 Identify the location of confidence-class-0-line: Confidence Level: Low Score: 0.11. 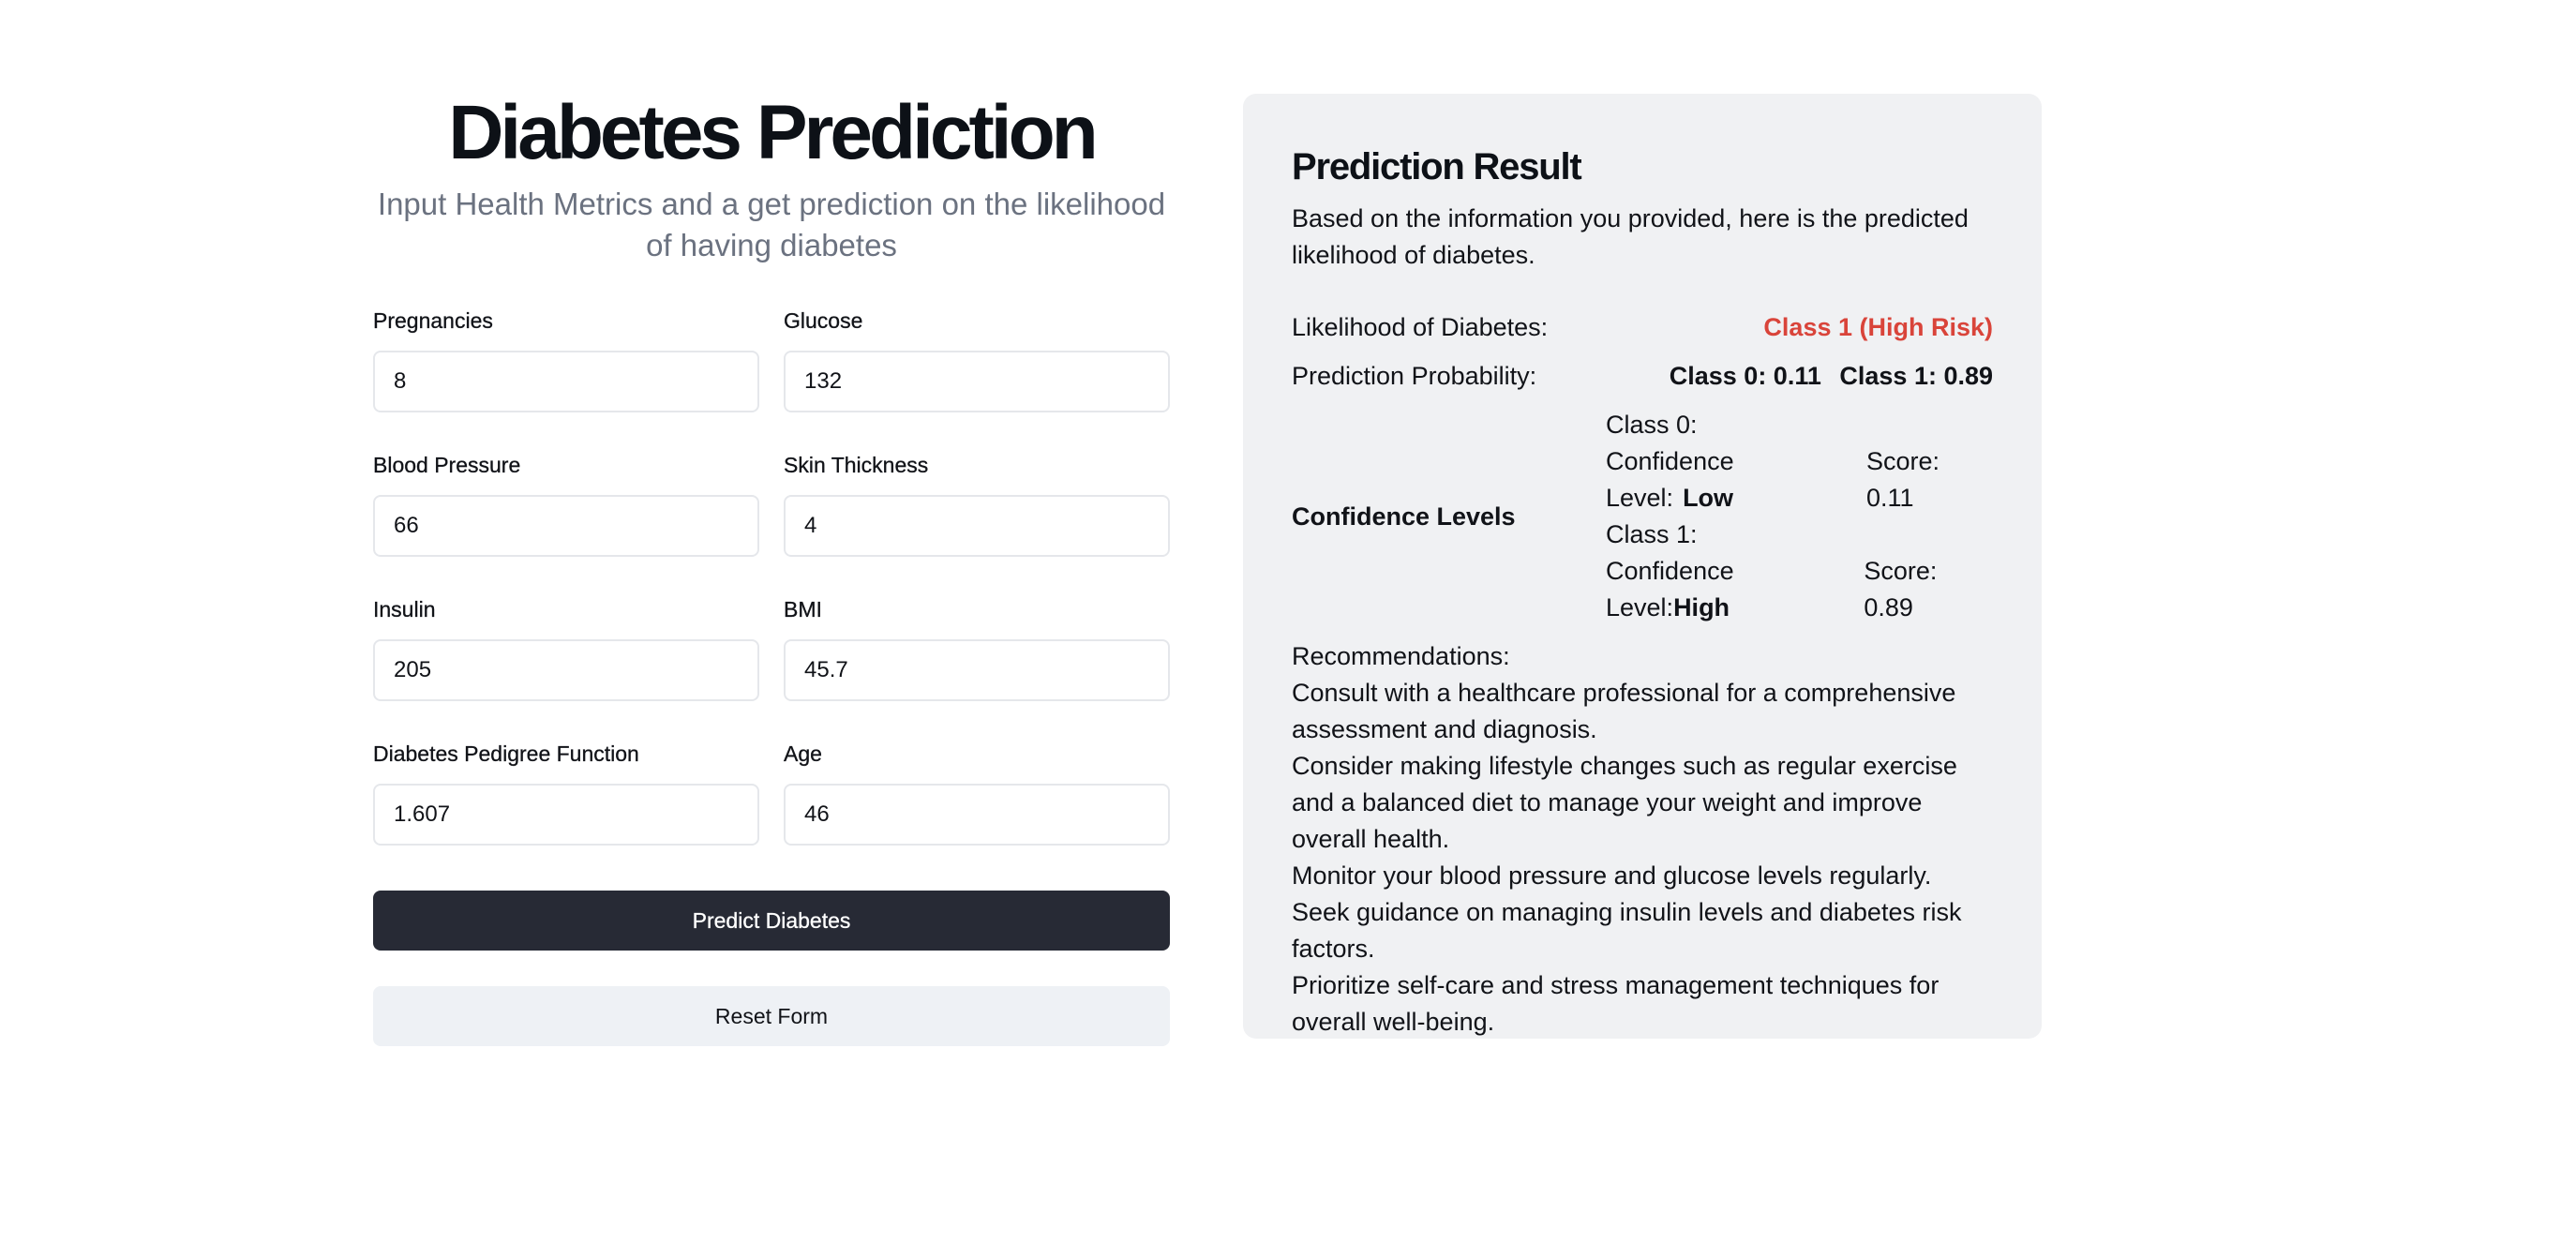
(1800, 480).